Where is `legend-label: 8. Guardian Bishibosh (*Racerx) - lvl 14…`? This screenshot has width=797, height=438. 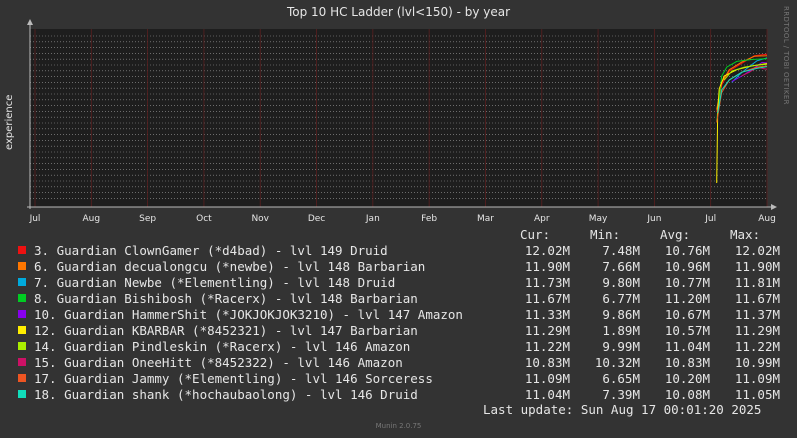 legend-label: 8. Guardian Bishibosh (*Racerx) - lvl 14… is located at coordinates (226, 298).